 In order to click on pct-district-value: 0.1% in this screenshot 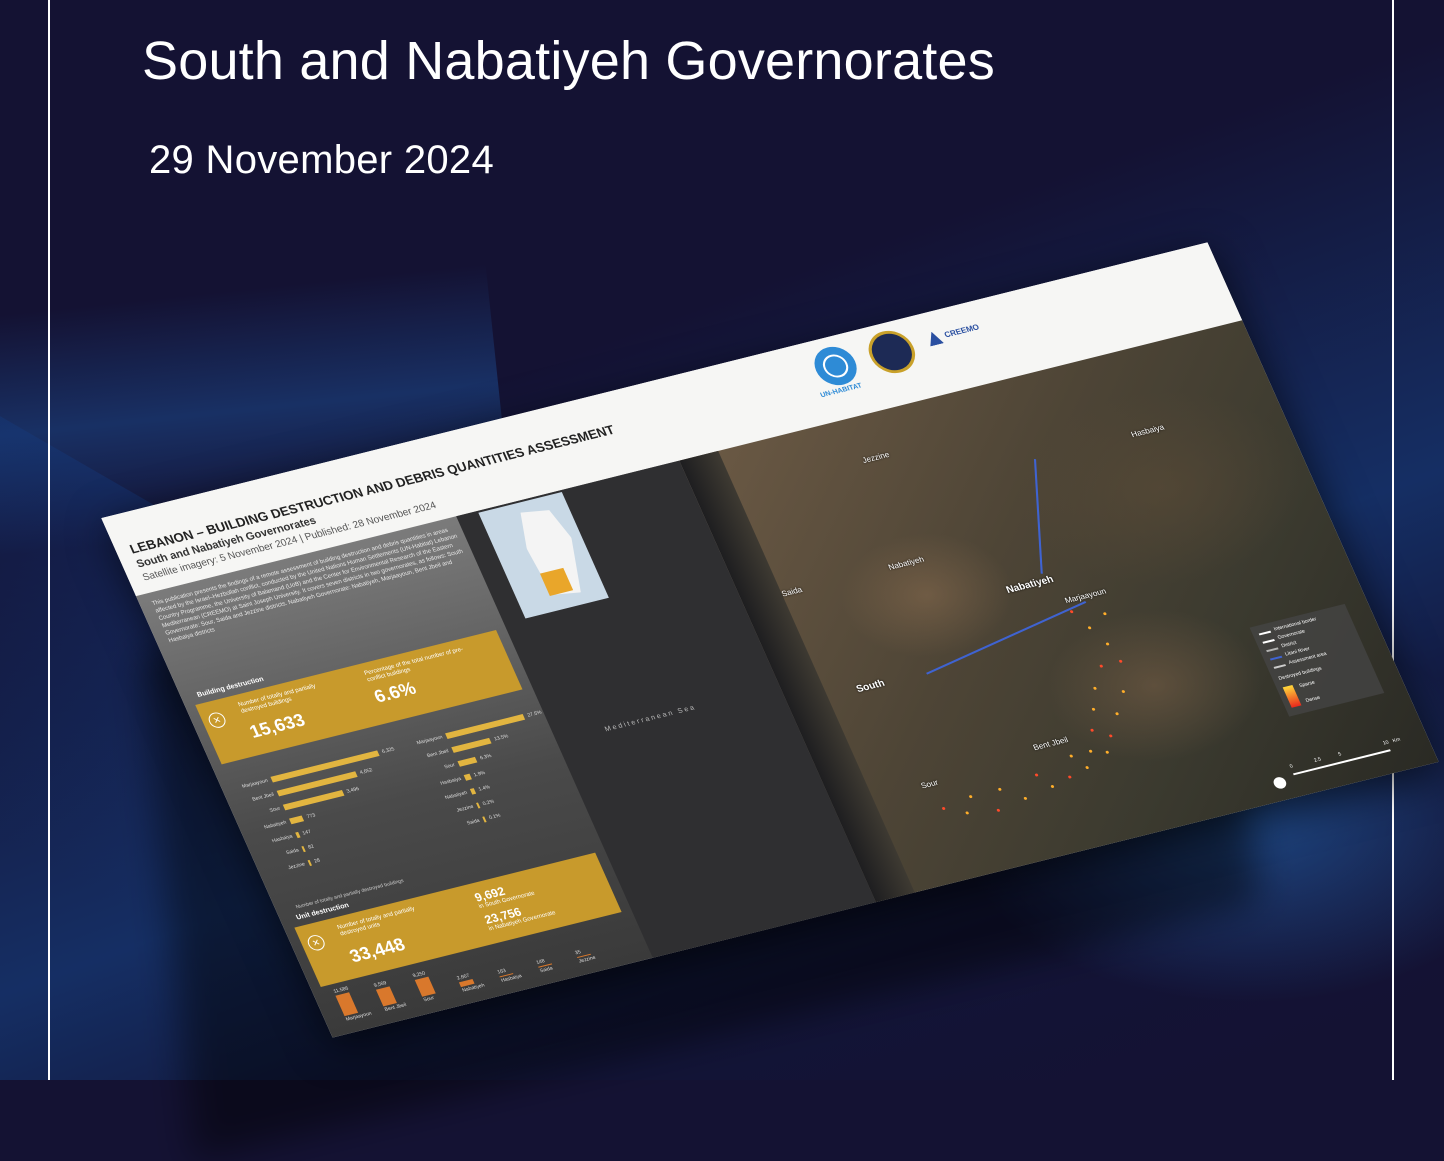, I will do `click(495, 816)`.